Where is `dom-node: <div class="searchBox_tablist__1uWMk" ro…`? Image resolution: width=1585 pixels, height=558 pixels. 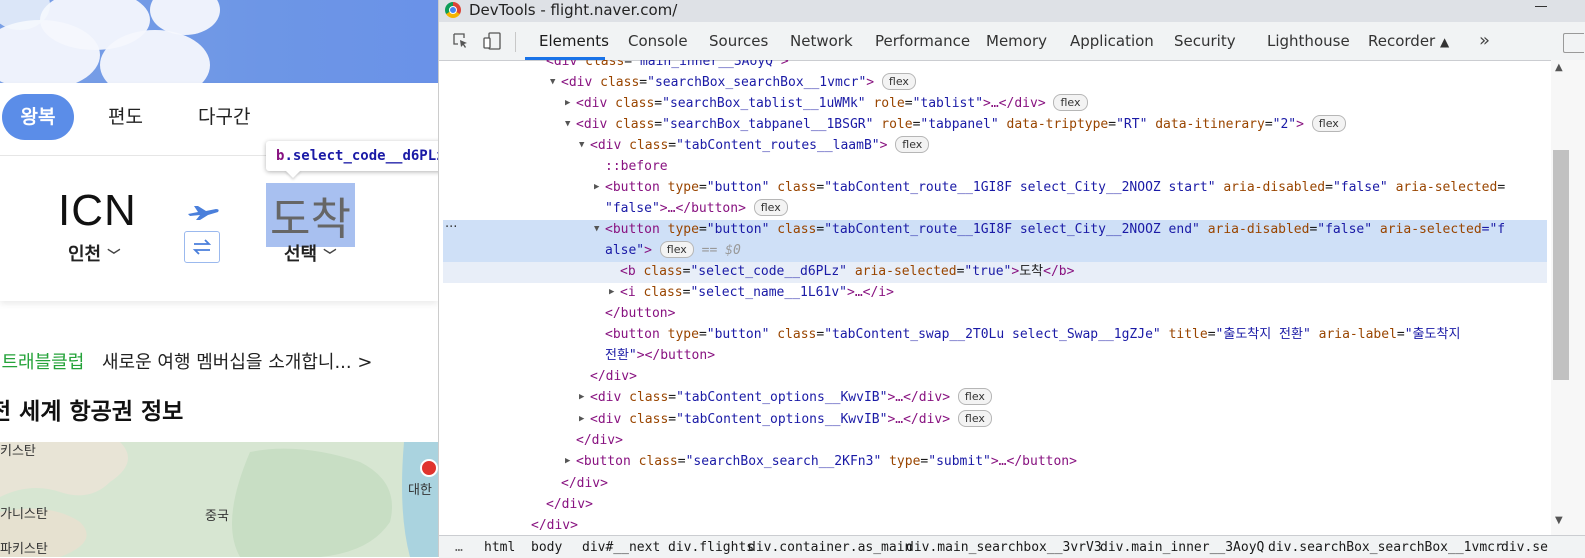 dom-node: <div class="searchBox_tablist__1uWMk" ro… is located at coordinates (832, 103).